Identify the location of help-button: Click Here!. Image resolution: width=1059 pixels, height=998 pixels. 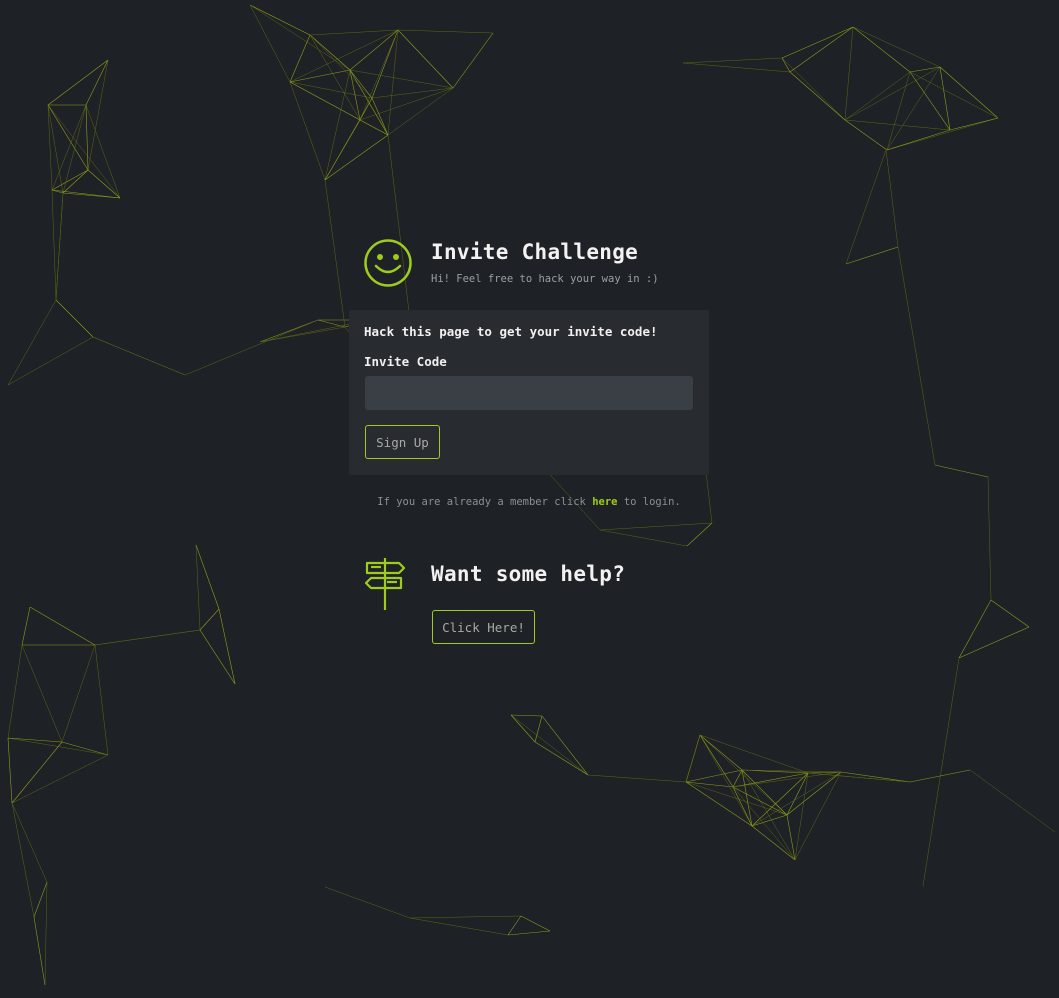
(483, 627).